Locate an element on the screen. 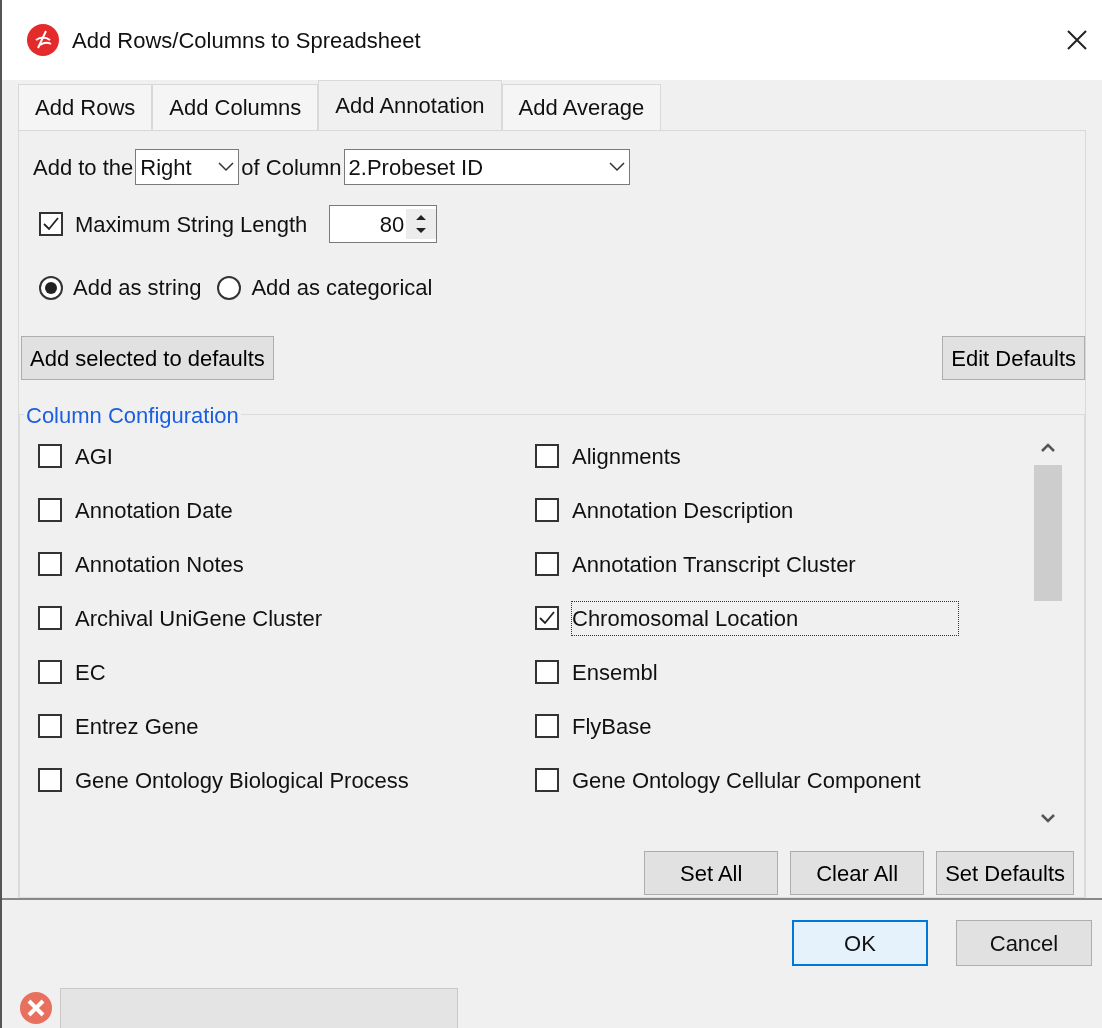 This screenshot has height=1028, width=1102. side-dropdown: Right is located at coordinates (187, 167).